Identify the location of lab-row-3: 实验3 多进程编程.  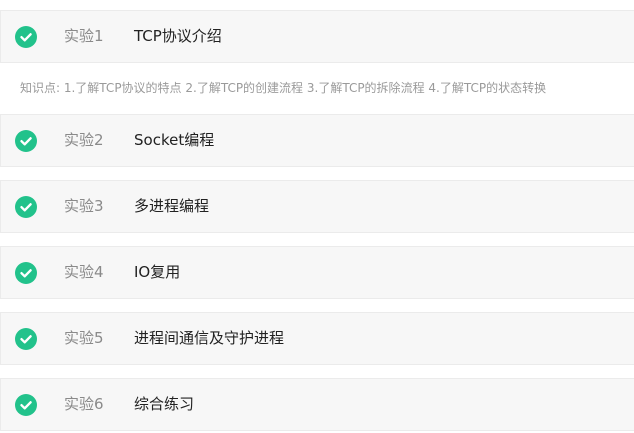
(317, 206).